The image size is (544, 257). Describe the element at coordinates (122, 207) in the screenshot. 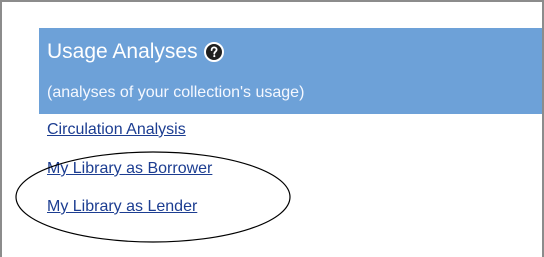

I see `link-my-library-as-lender: My Library as Lender` at that location.